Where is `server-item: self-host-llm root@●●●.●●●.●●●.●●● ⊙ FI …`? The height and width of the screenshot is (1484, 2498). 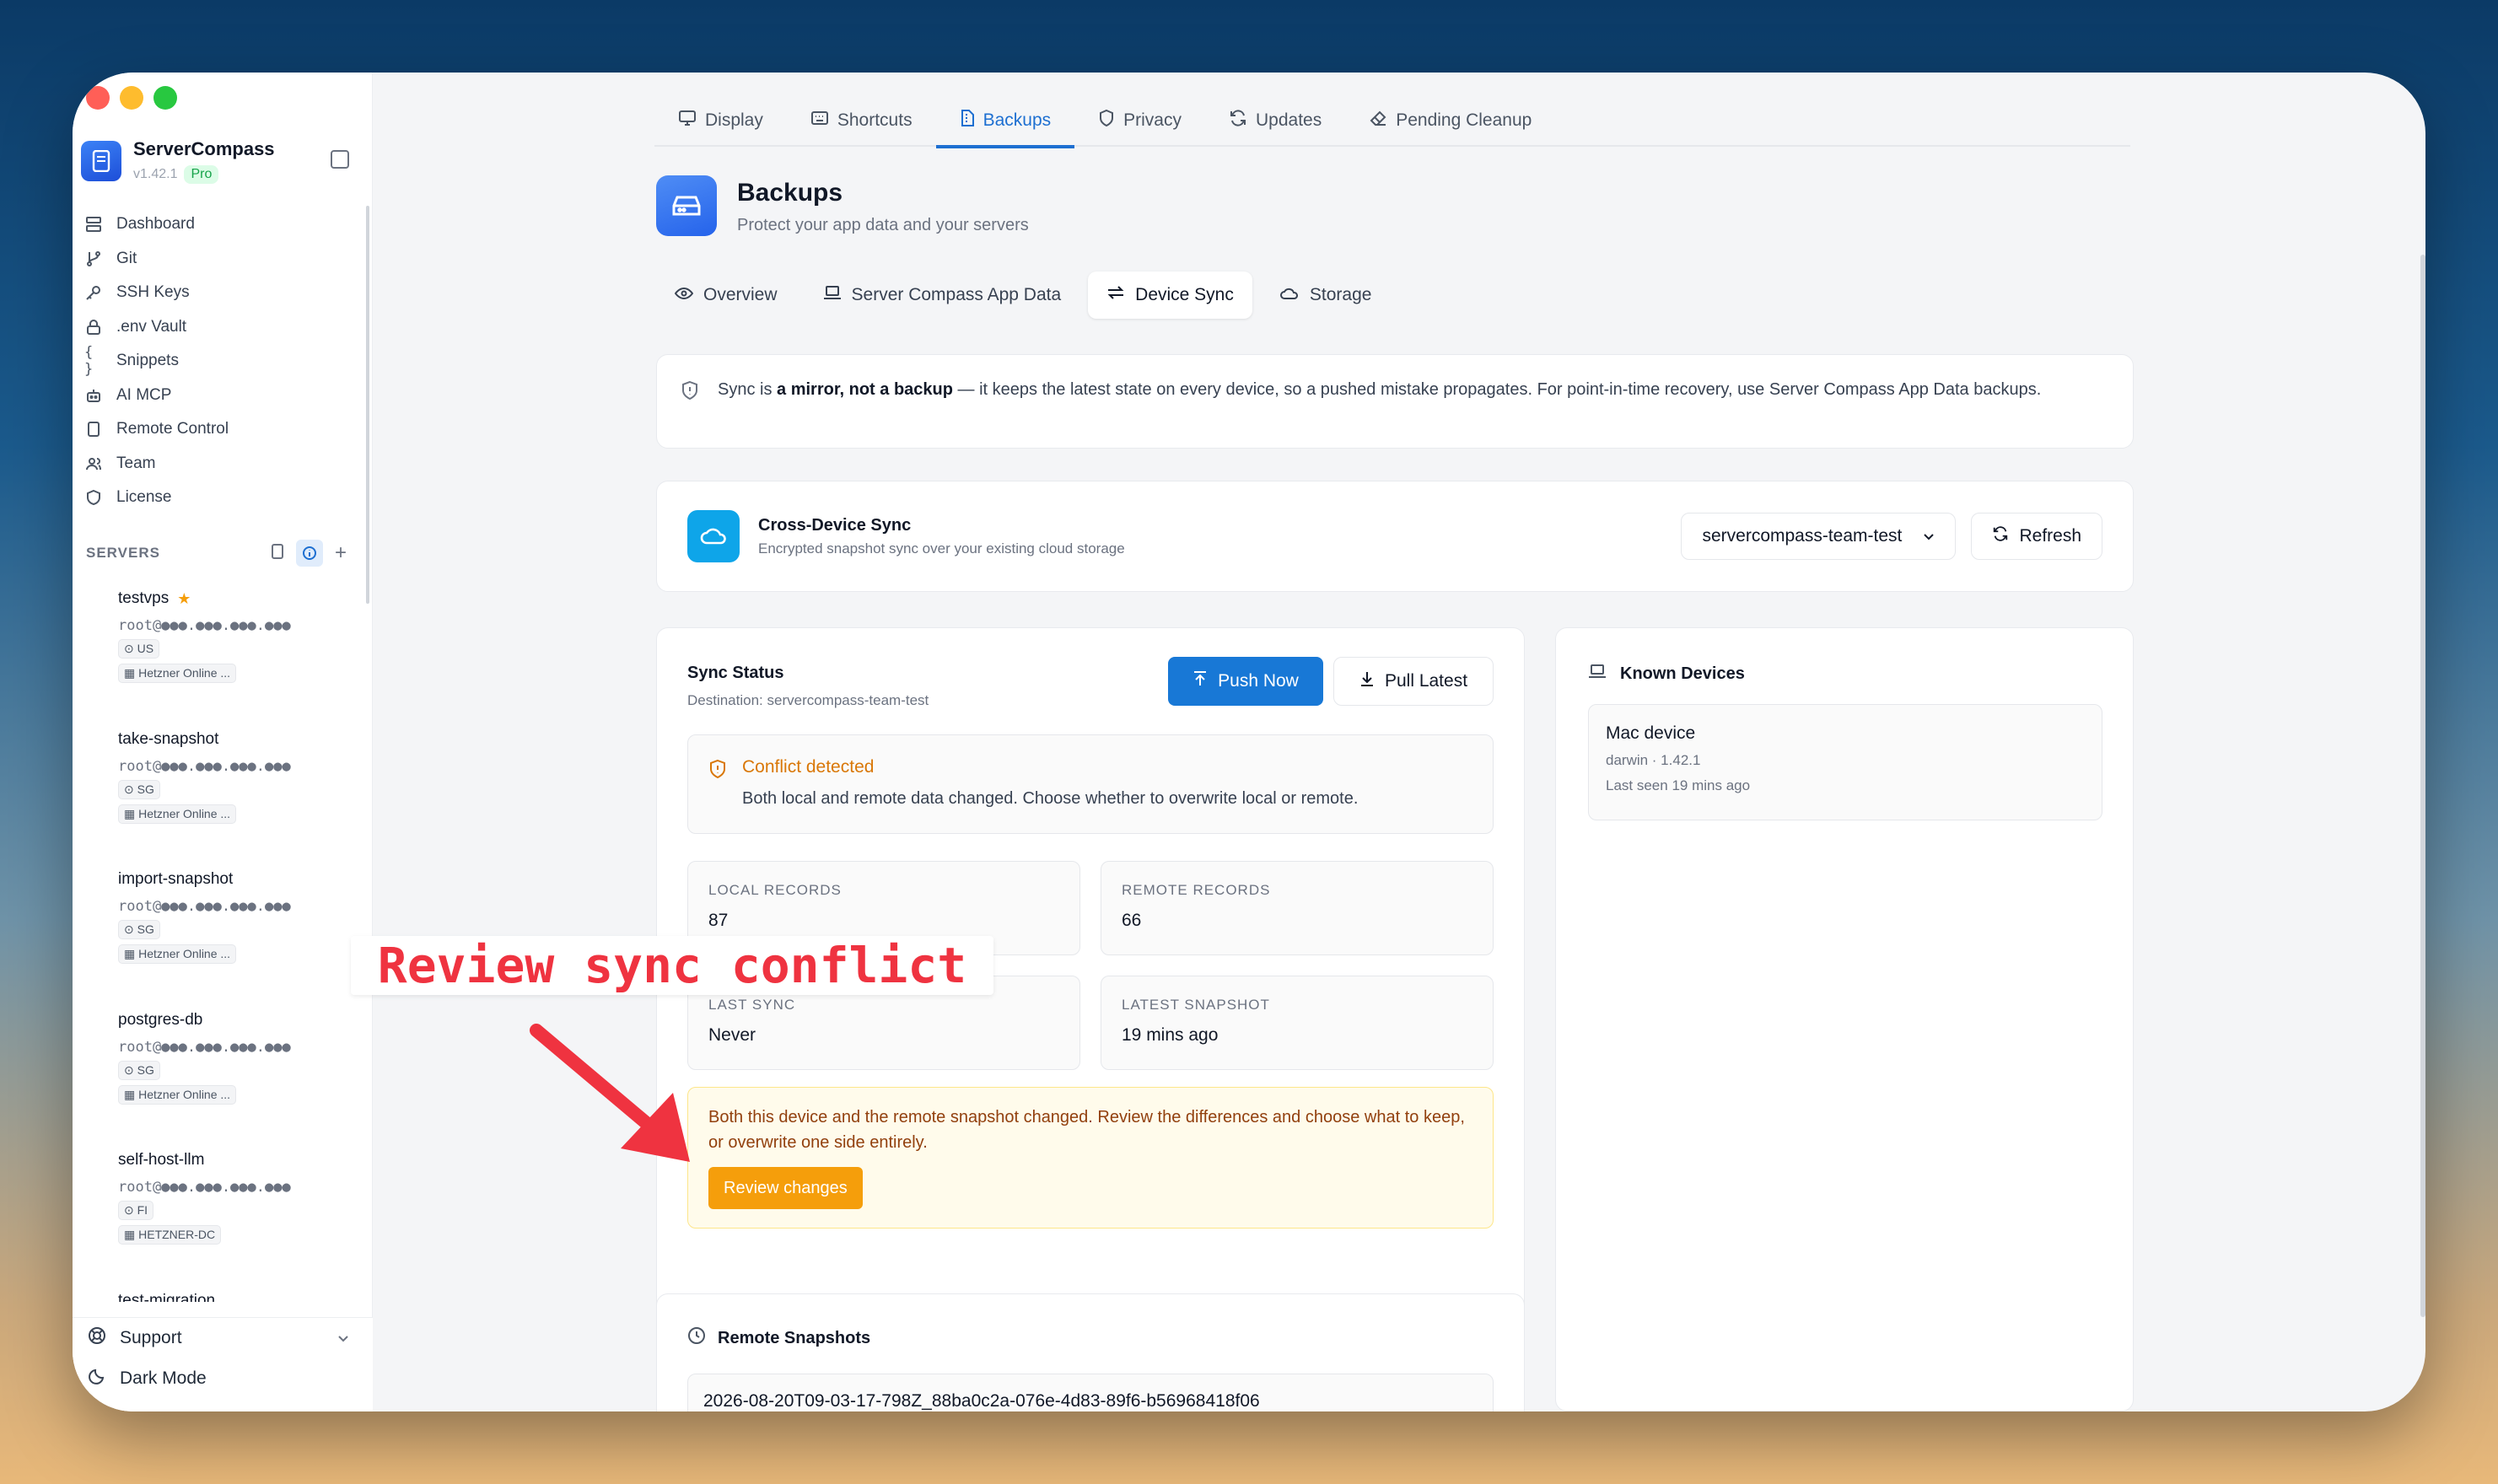
server-item: self-host-llm root@●●●.●●●.●●●.●●● ⊙ FI … is located at coordinates (232, 1218).